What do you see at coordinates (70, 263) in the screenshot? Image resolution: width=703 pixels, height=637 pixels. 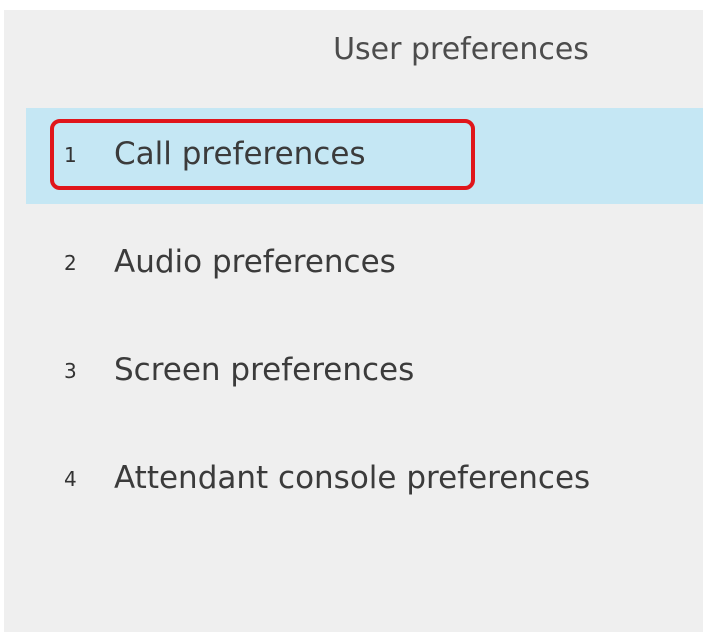 I see `menu-item-number: 2` at bounding box center [70, 263].